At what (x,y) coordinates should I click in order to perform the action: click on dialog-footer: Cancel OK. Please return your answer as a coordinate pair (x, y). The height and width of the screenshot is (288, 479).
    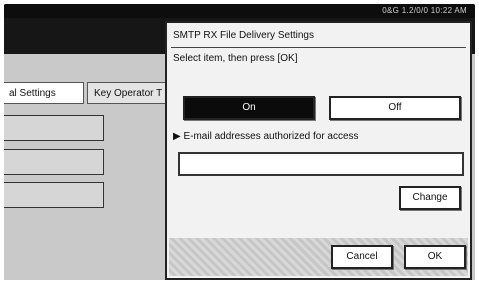
    Looking at the image, I should click on (318, 257).